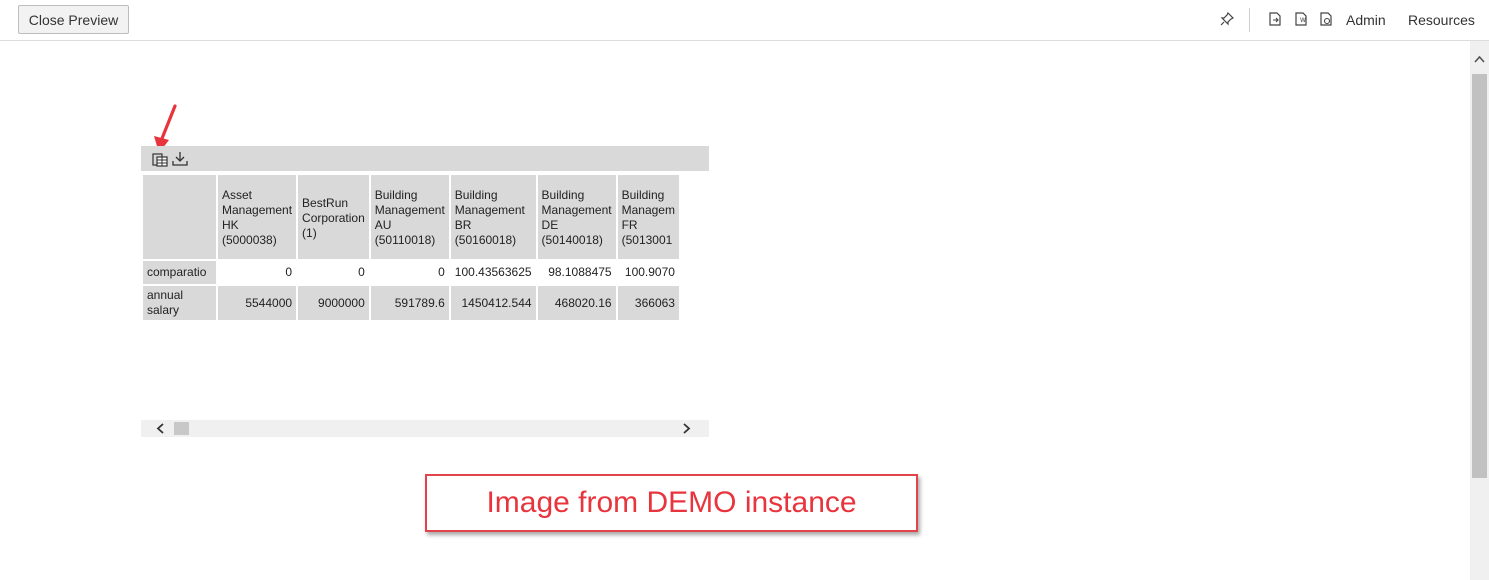  What do you see at coordinates (180, 159) in the screenshot?
I see `download-icon` at bounding box center [180, 159].